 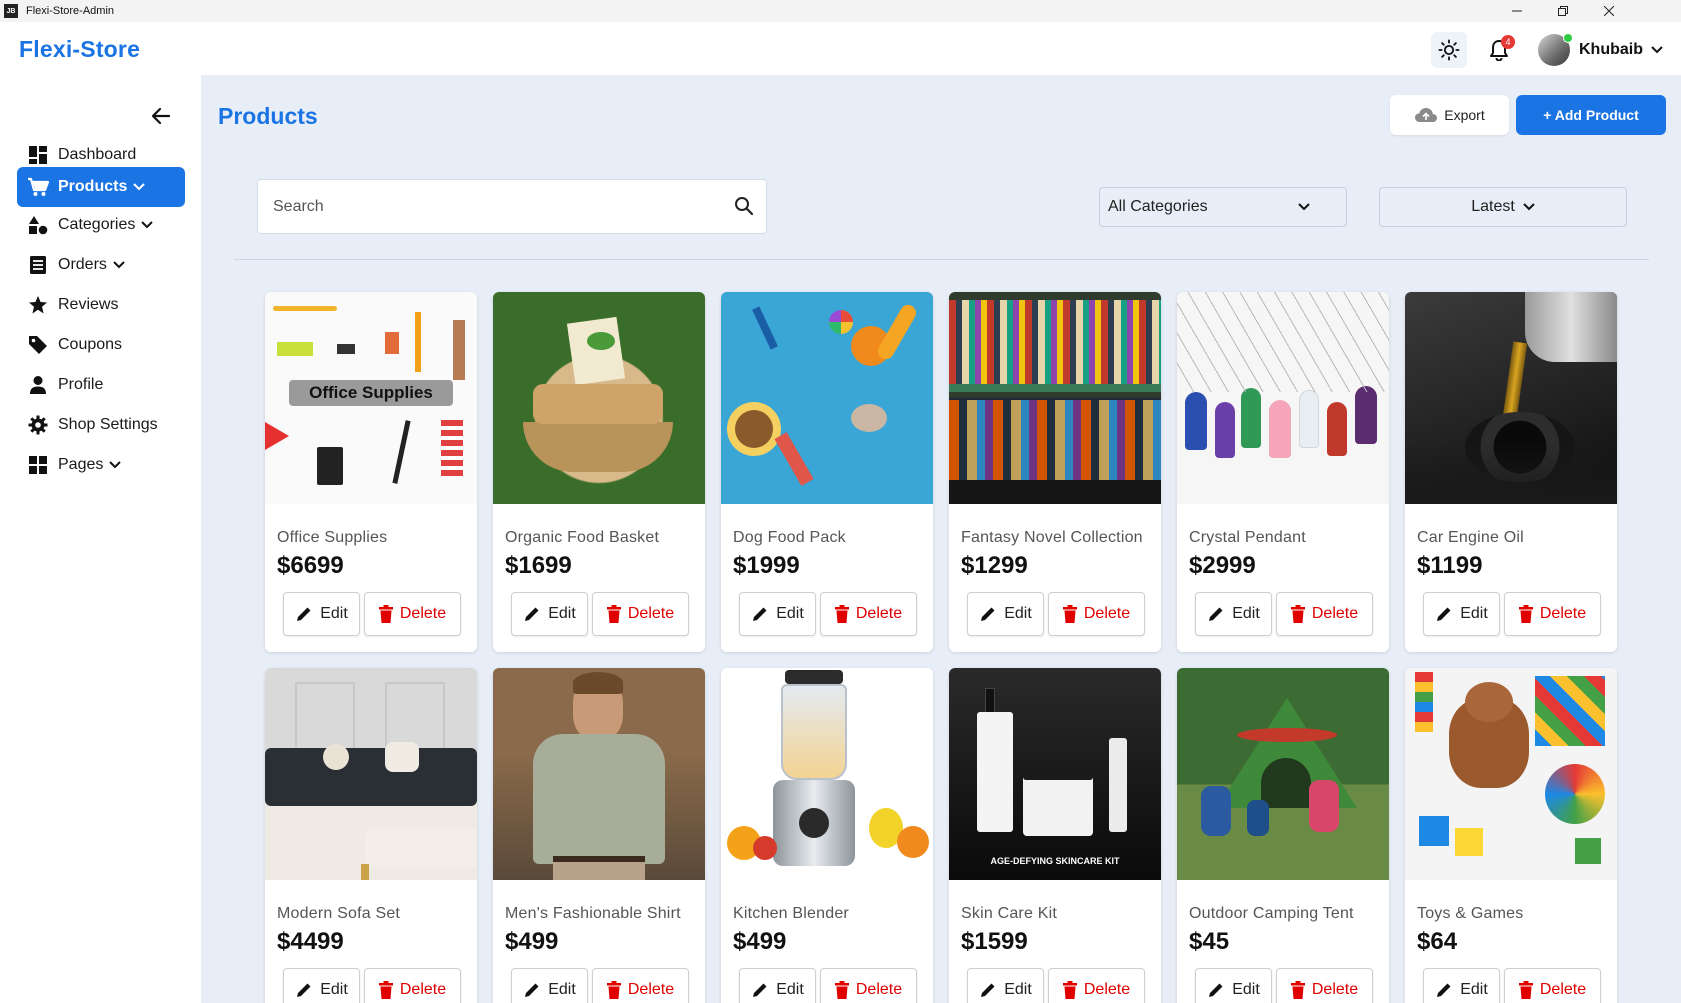 I want to click on close-button, so click(x=1609, y=11).